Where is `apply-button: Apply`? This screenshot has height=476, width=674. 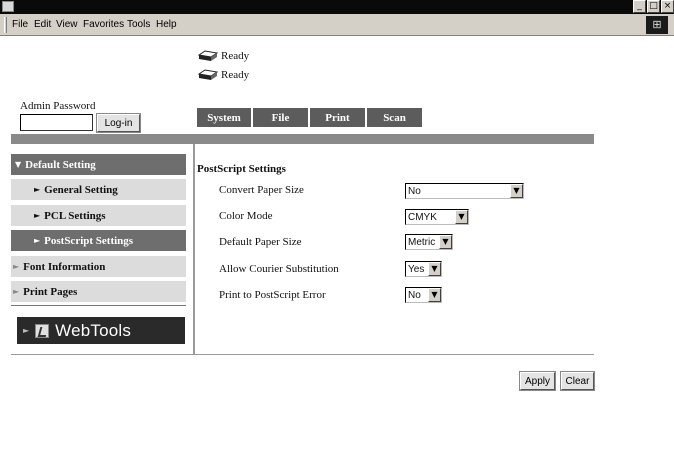
apply-button: Apply is located at coordinates (537, 381).